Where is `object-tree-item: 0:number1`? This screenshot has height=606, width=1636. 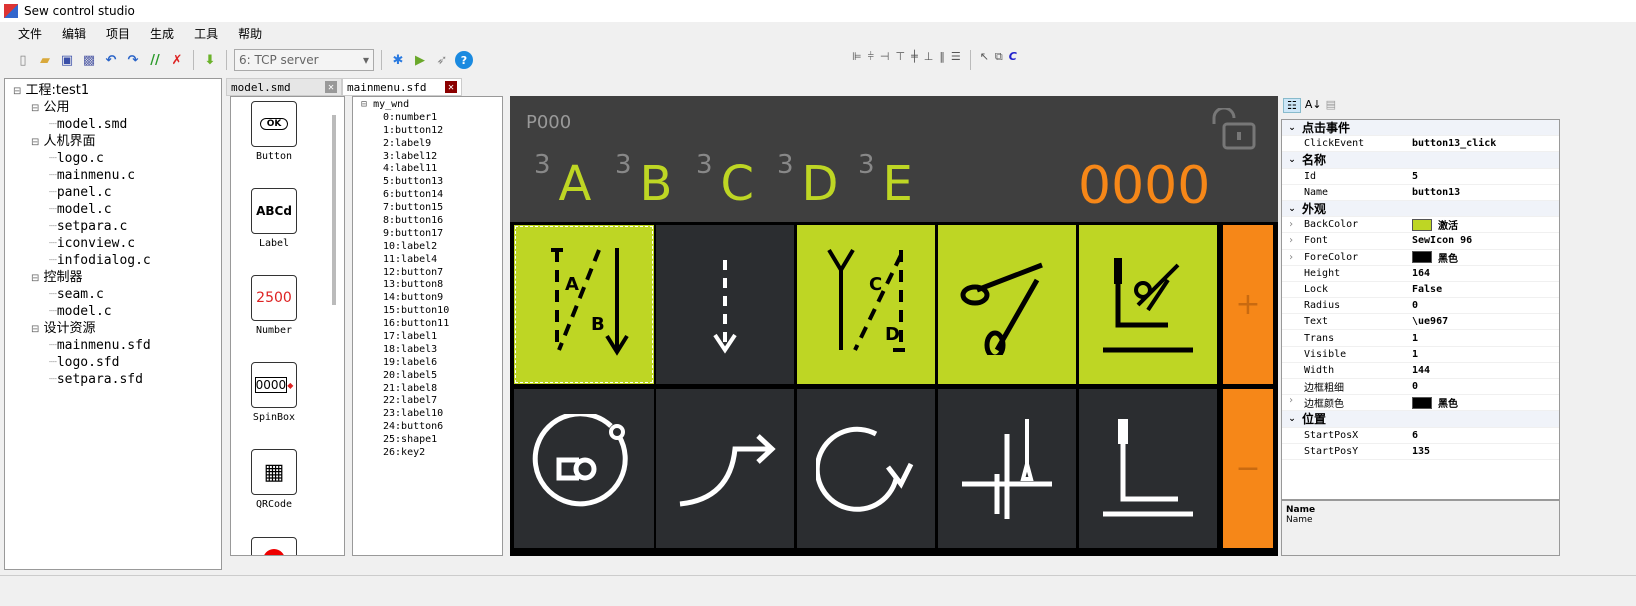 object-tree-item: 0:number1 is located at coordinates (427, 118).